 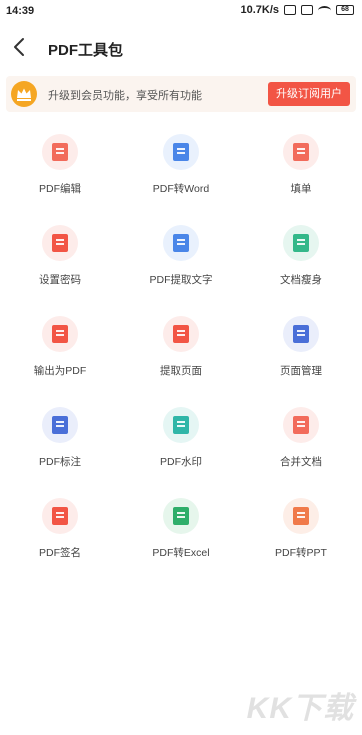 I want to click on pdf-to-excel-icon, so click(x=181, y=516).